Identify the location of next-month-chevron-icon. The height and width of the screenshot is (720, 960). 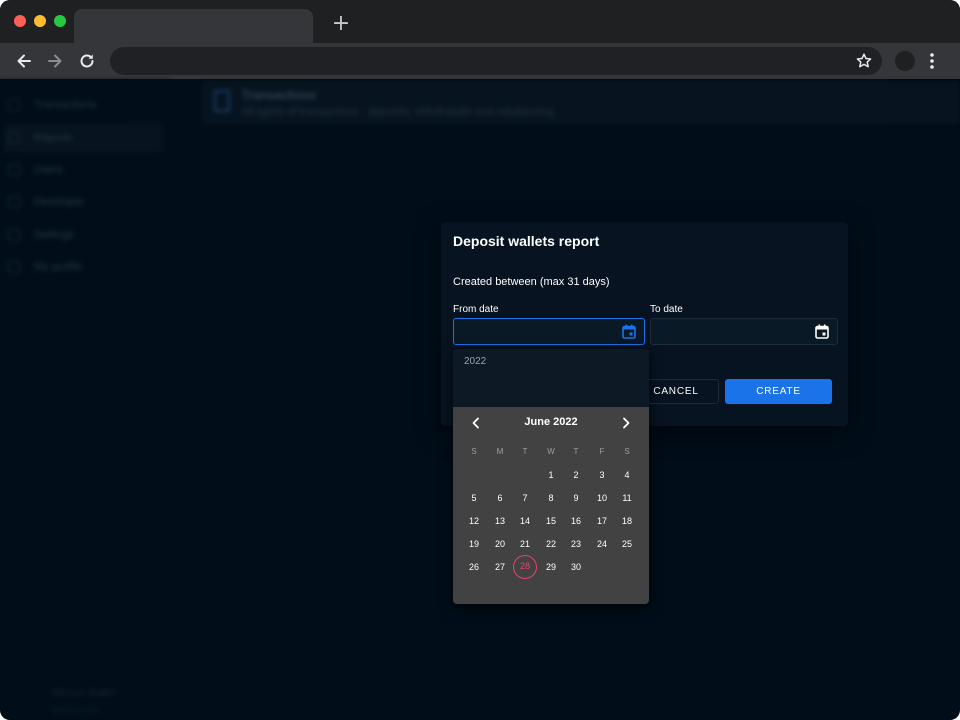
(626, 423).